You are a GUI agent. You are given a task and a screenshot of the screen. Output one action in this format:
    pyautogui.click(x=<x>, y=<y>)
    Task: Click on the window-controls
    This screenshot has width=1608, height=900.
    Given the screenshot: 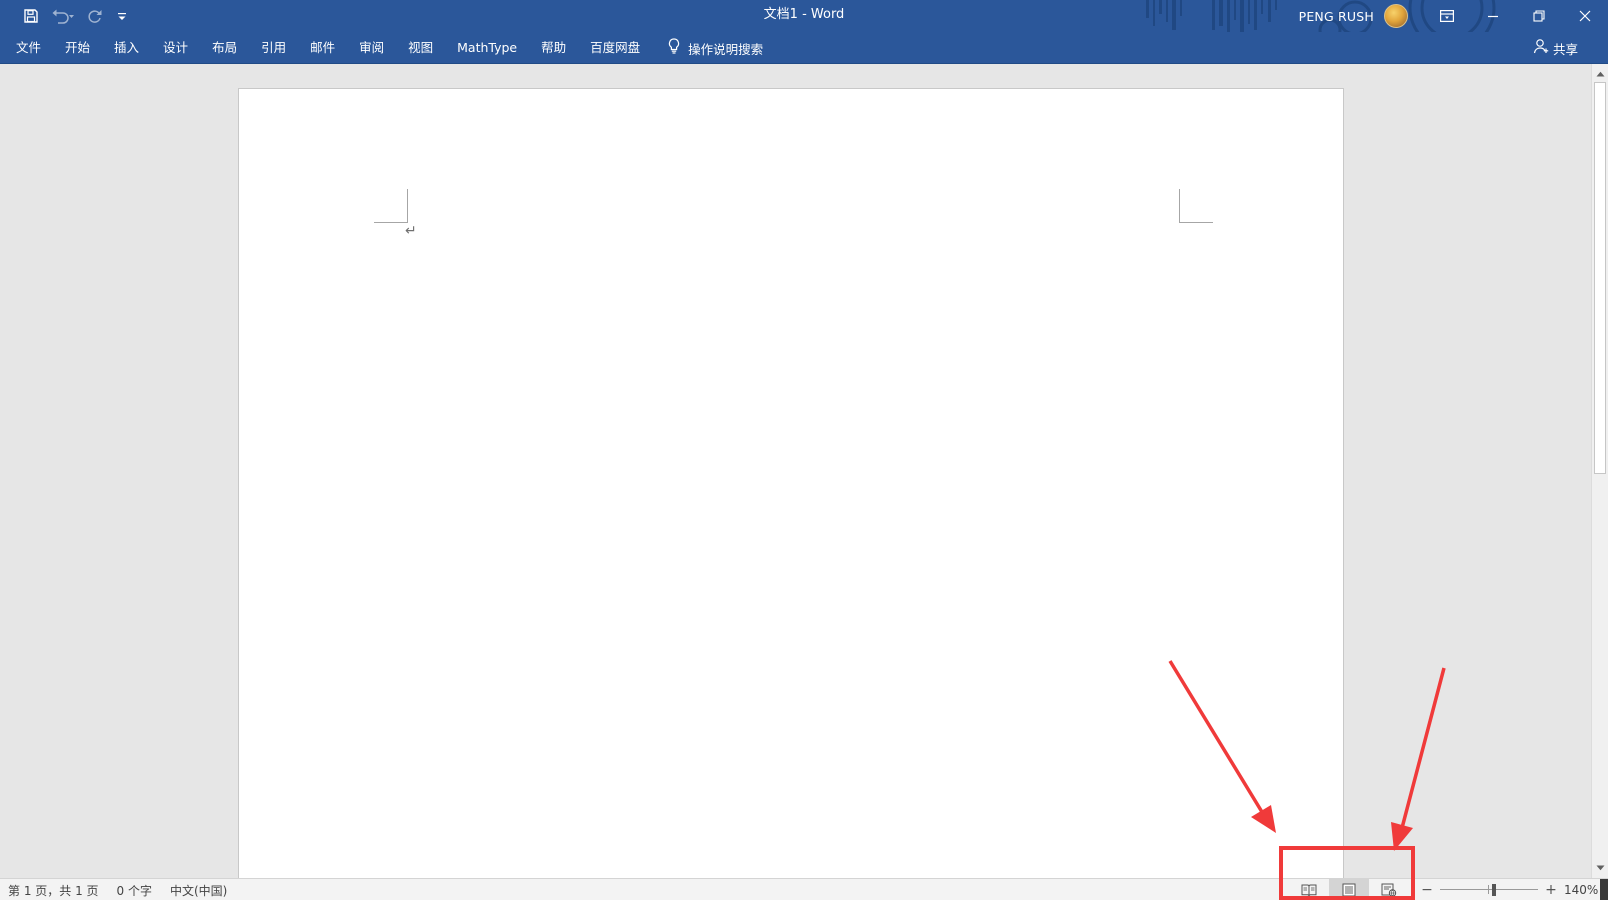 What is the action you would take?
    pyautogui.click(x=1516, y=16)
    